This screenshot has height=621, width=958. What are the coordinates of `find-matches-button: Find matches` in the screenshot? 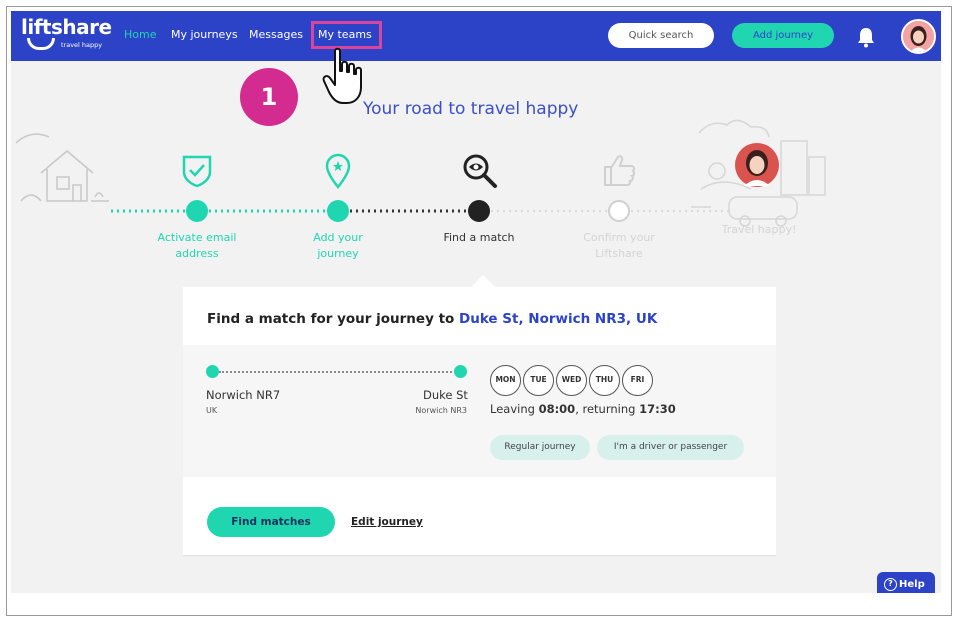 It's located at (271, 522).